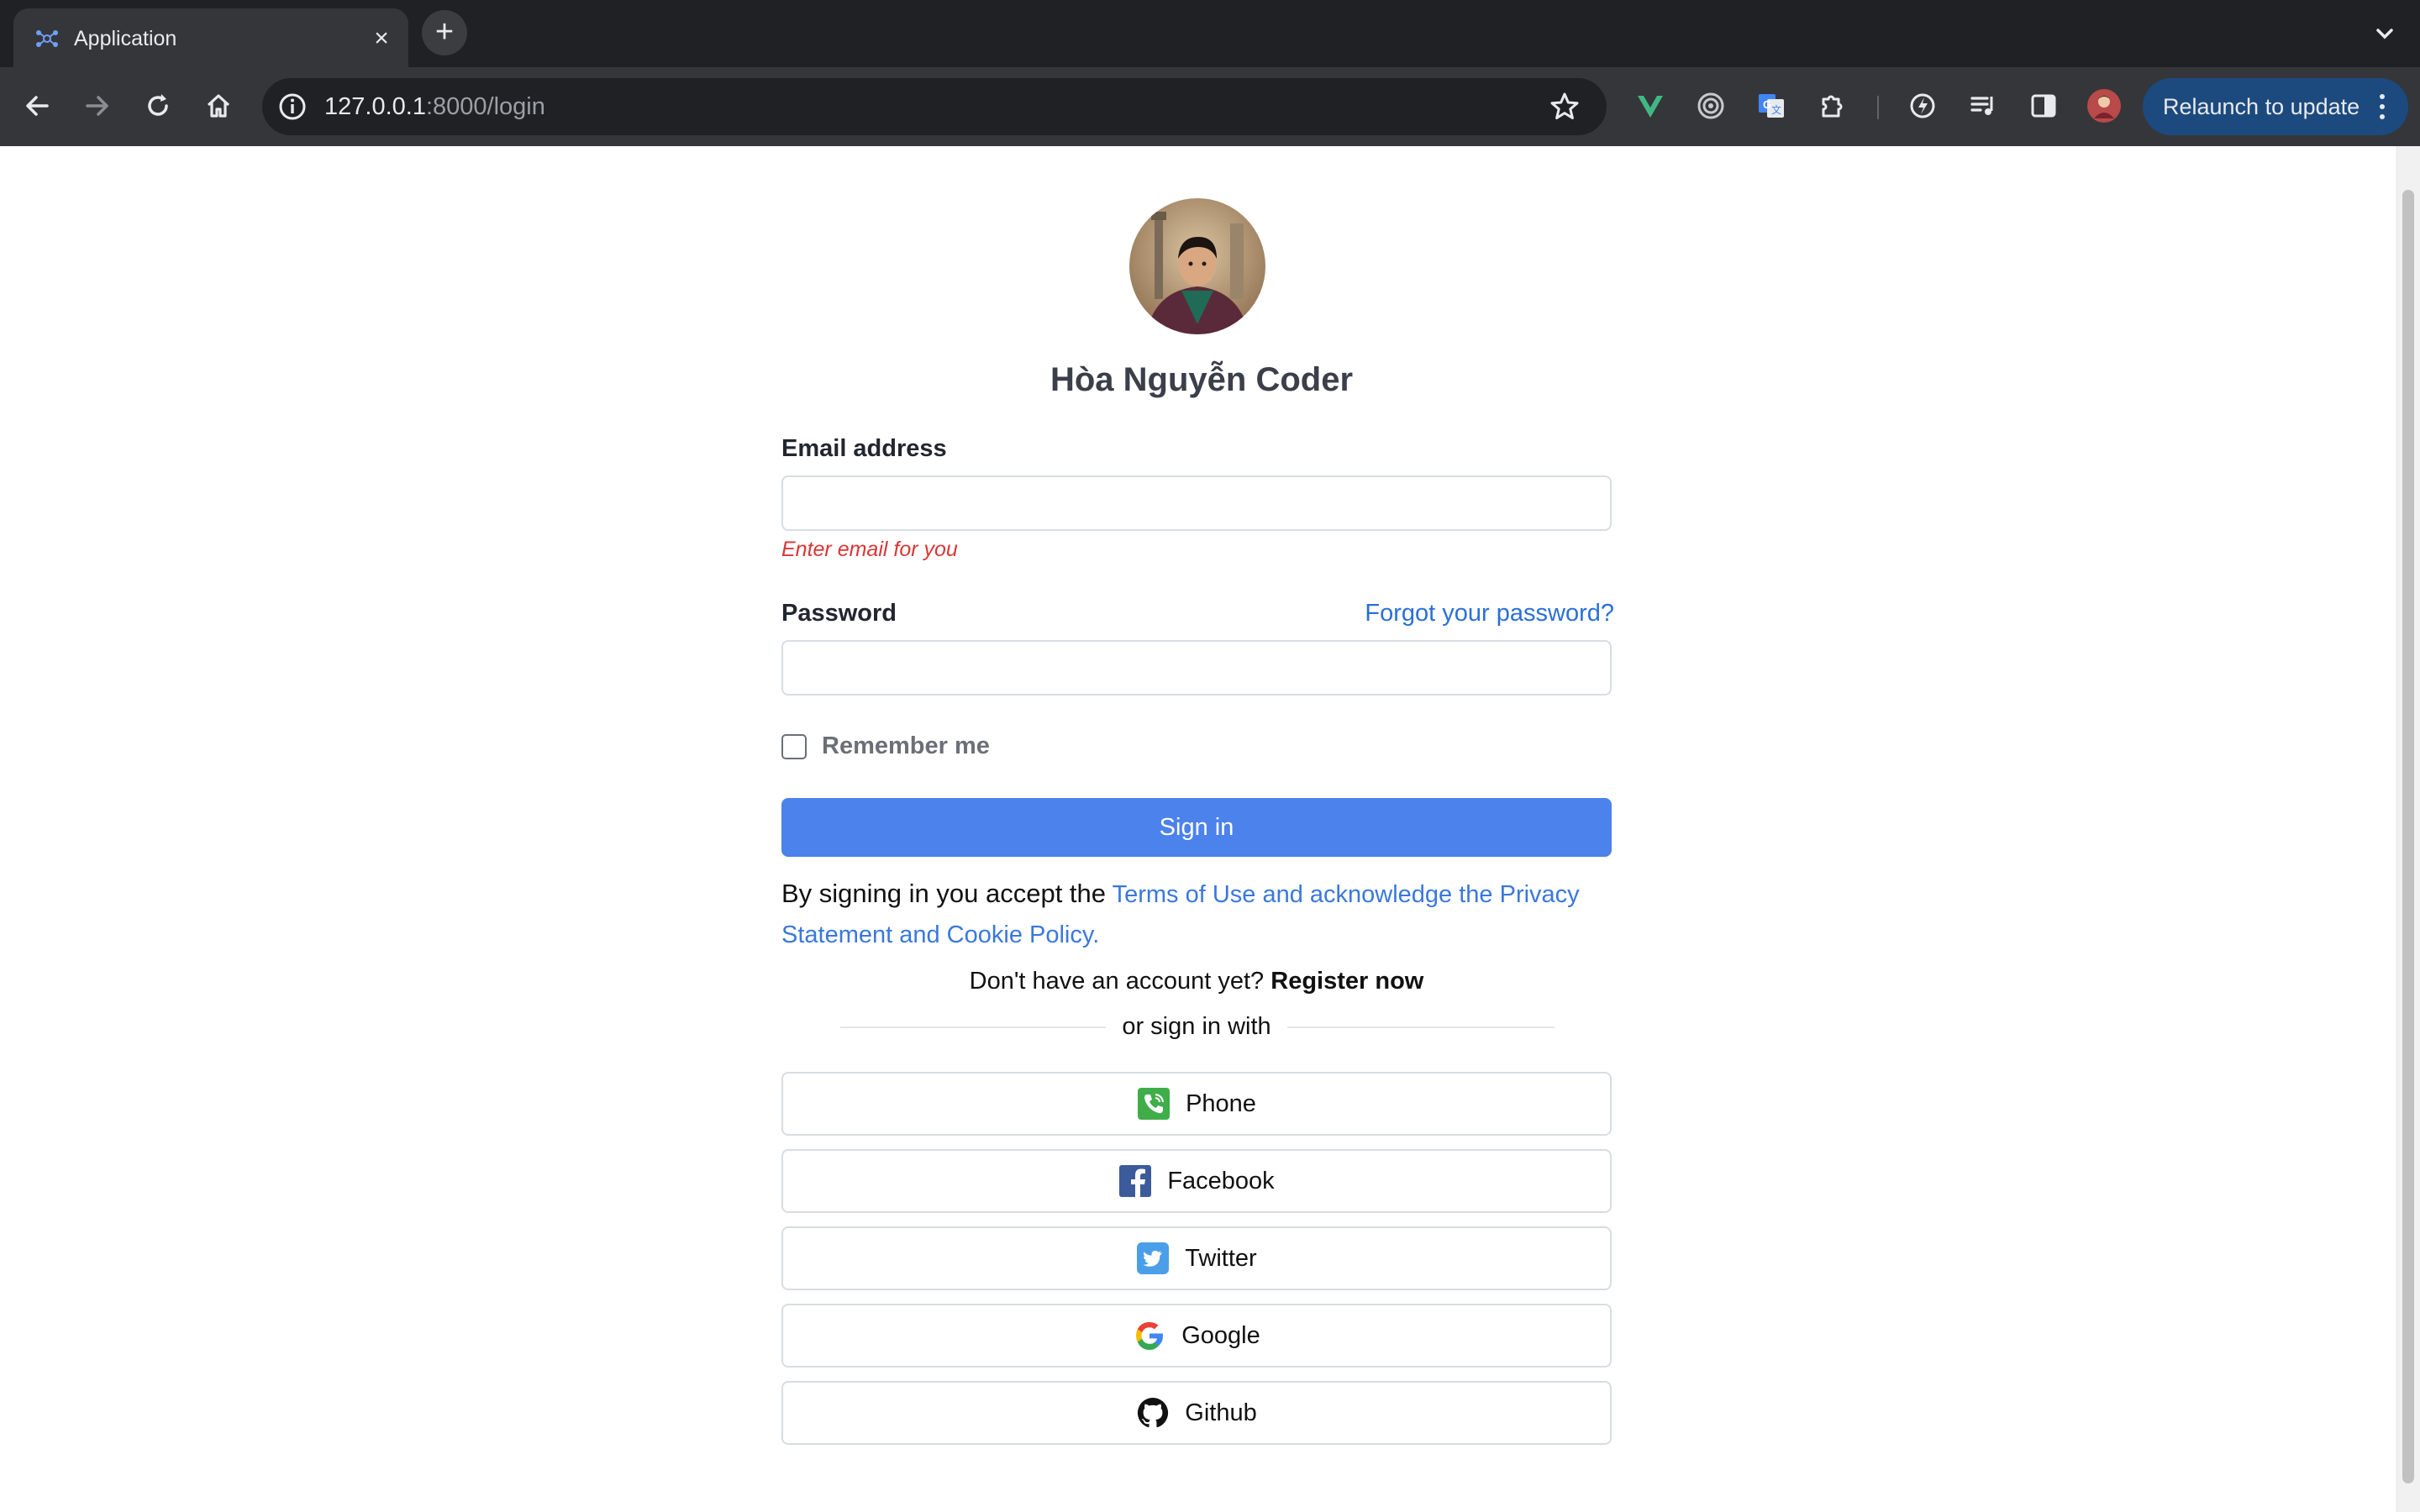 Image resolution: width=2420 pixels, height=1512 pixels. Describe the element at coordinates (794, 746) in the screenshot. I see `remember-me-checkbox` at that location.